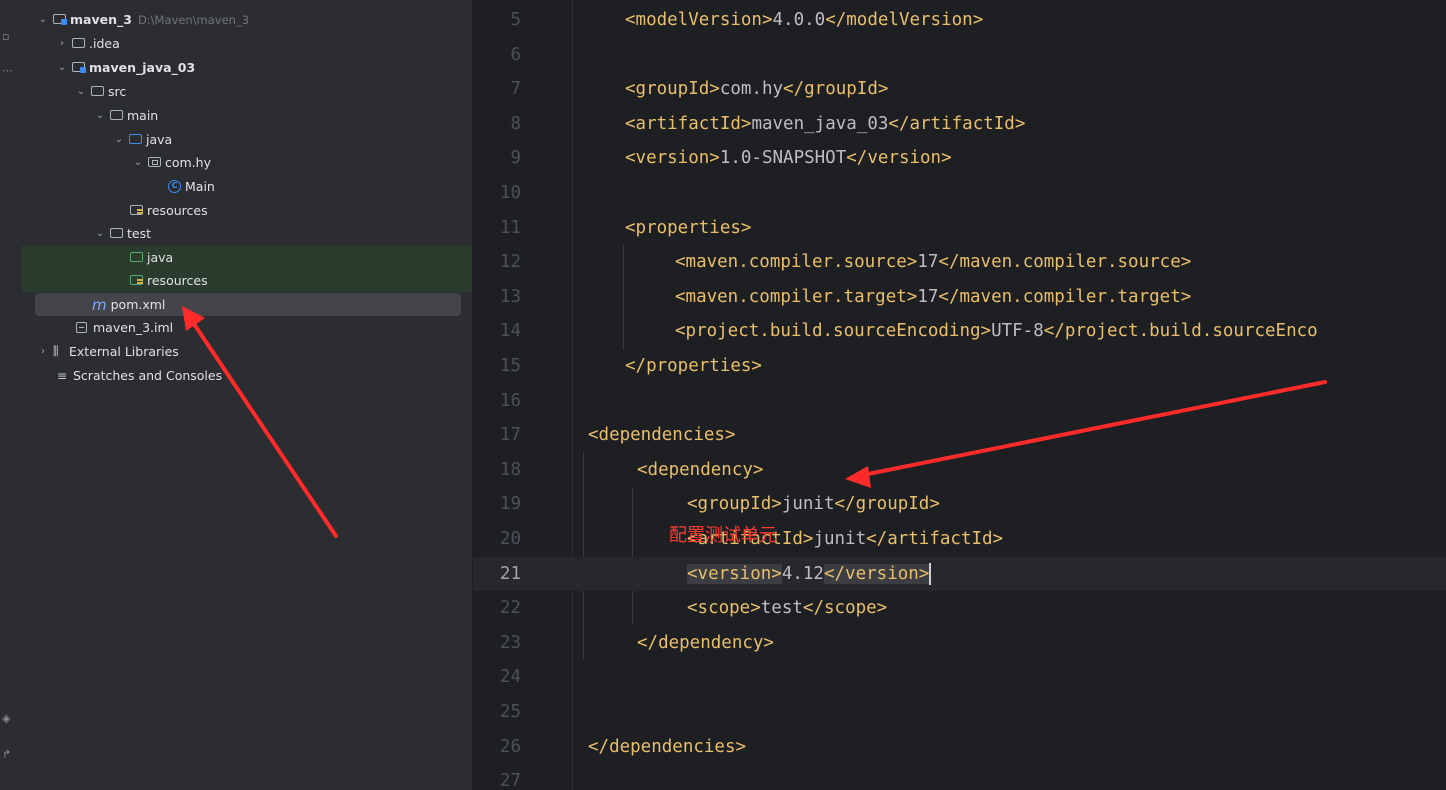 This screenshot has width=1446, height=790. Describe the element at coordinates (247, 67) in the screenshot. I see `tree-item-maven-java-03: ⌄ maven_java_03` at that location.